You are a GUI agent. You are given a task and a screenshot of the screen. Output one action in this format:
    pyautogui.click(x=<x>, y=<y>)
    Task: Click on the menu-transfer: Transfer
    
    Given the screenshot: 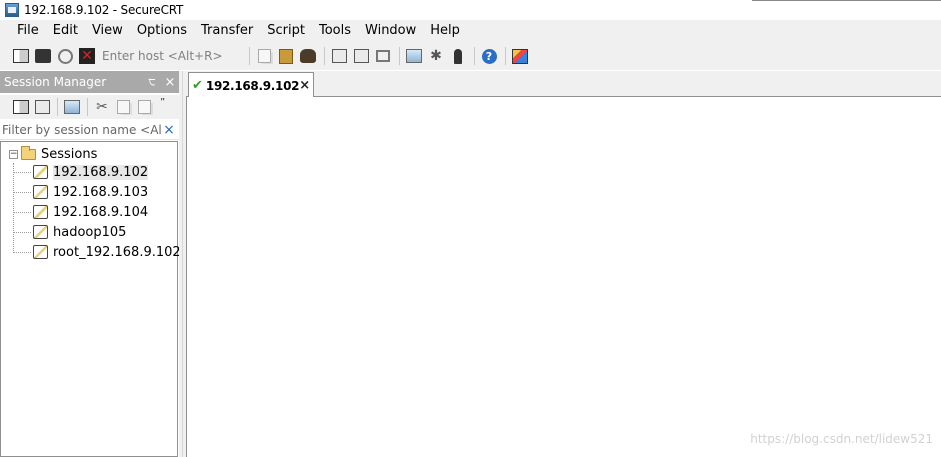 What is the action you would take?
    pyautogui.click(x=227, y=31)
    